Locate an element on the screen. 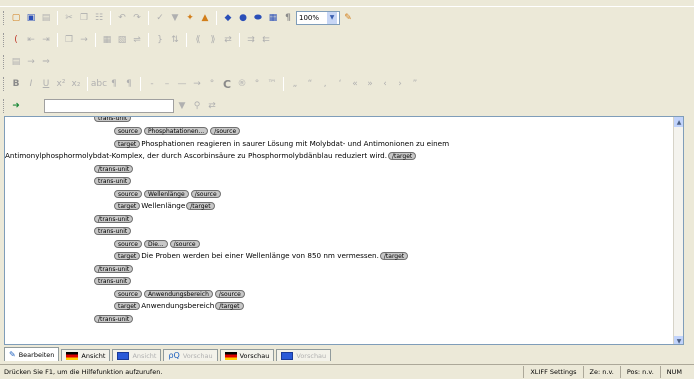  rtl-icon: ¶ is located at coordinates (129, 84).